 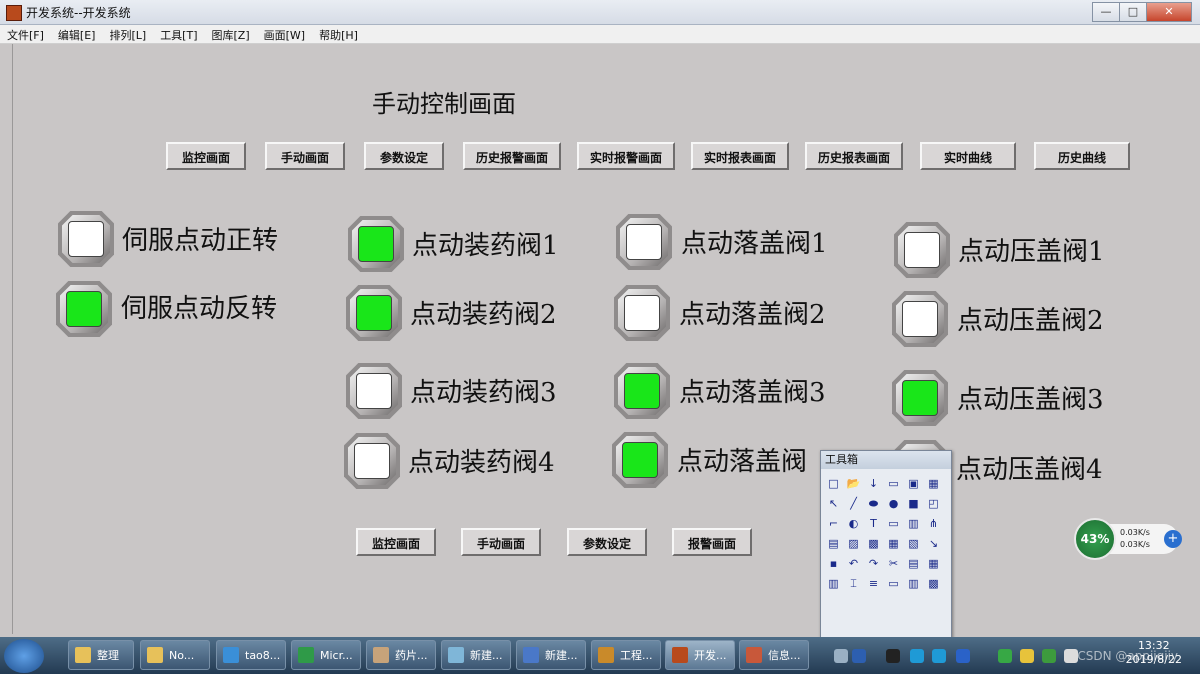 What do you see at coordinates (740, 156) in the screenshot?
I see `nav-realtime-report-button: 实时报表画面` at bounding box center [740, 156].